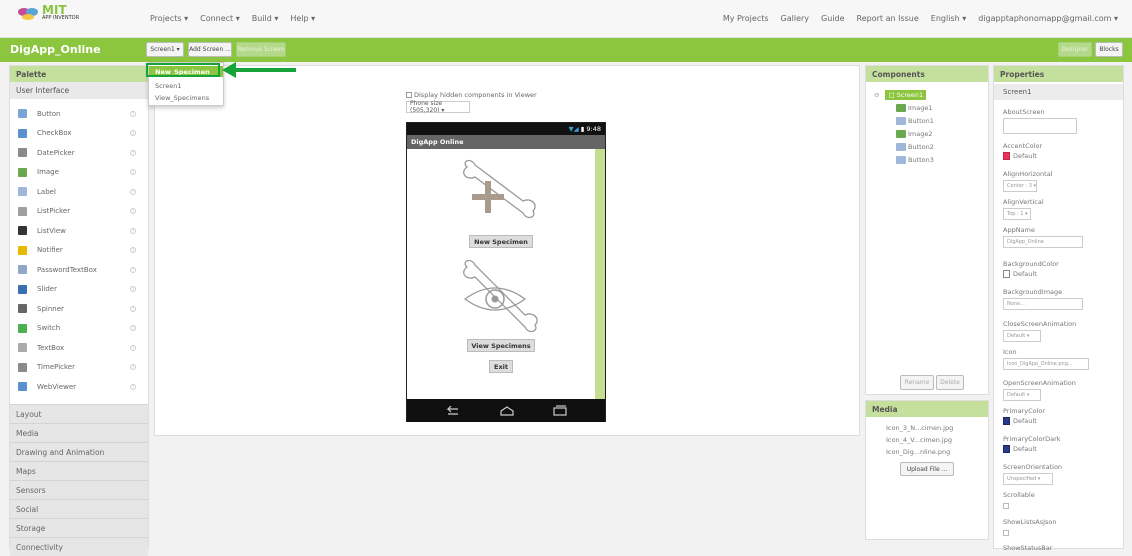 The image size is (1132, 556). What do you see at coordinates (1020, 421) in the screenshot?
I see `primary-color-picker: Default` at bounding box center [1020, 421].